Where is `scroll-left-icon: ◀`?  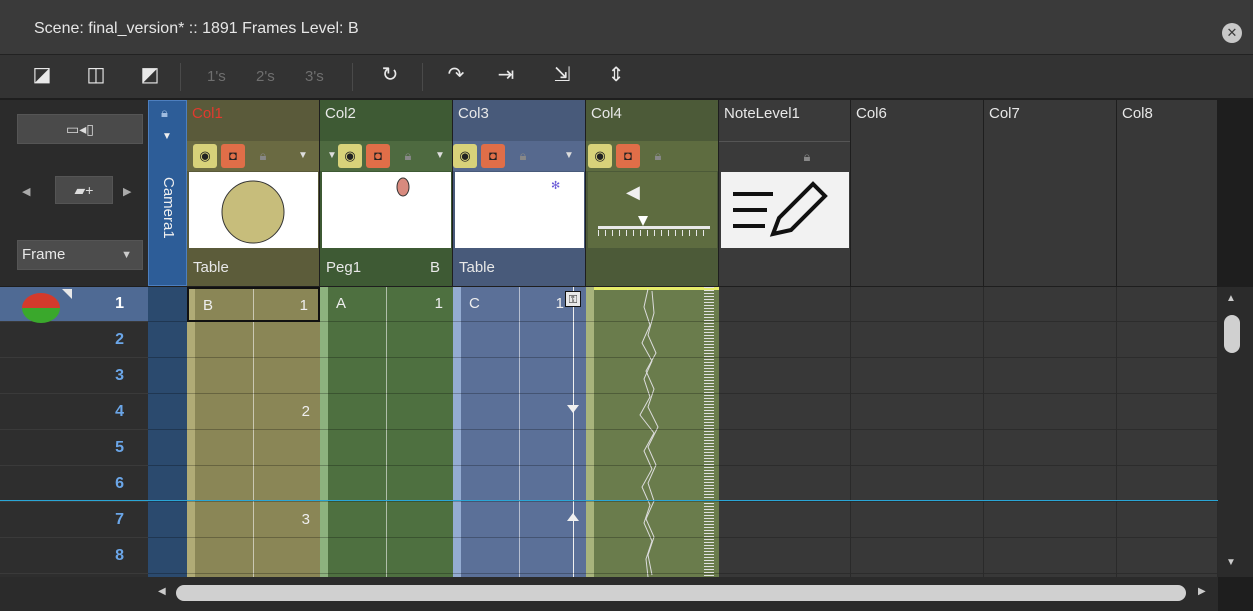
scroll-left-icon: ◀ is located at coordinates (162, 591).